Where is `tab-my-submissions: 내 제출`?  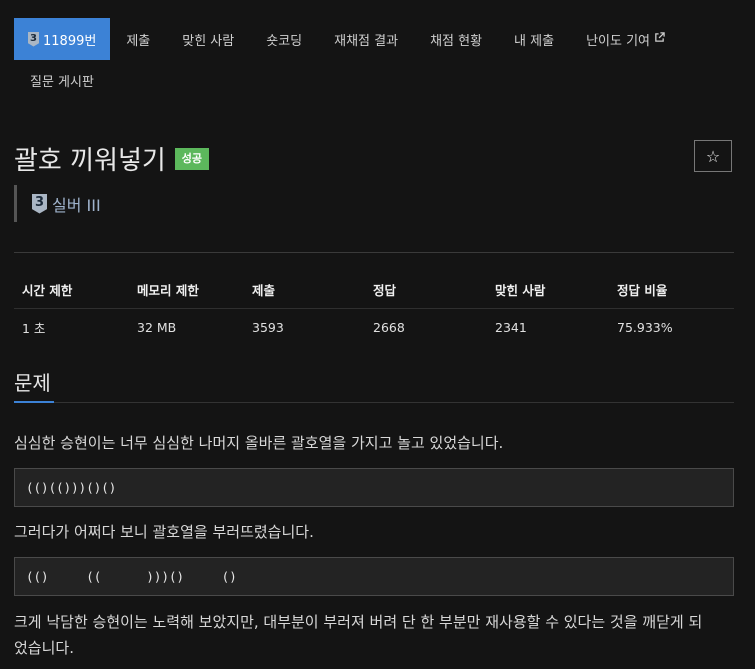 tab-my-submissions: 내 제출 is located at coordinates (534, 39).